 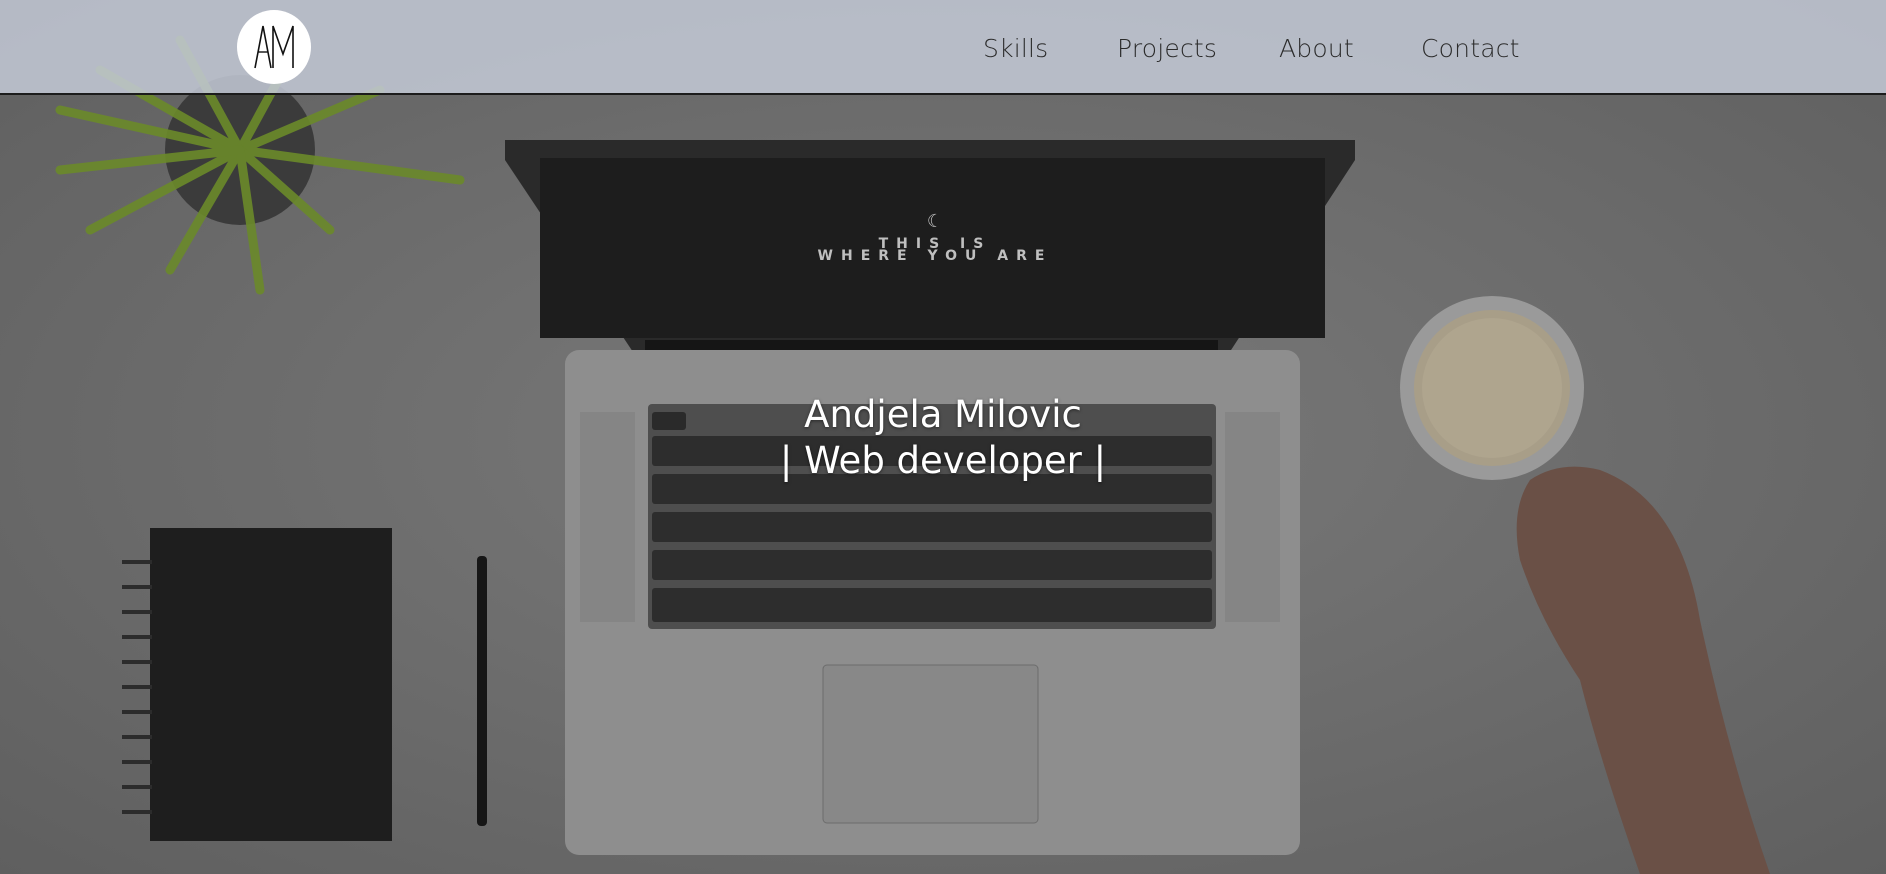 I want to click on nav-link-contact: Contact, so click(x=1470, y=48).